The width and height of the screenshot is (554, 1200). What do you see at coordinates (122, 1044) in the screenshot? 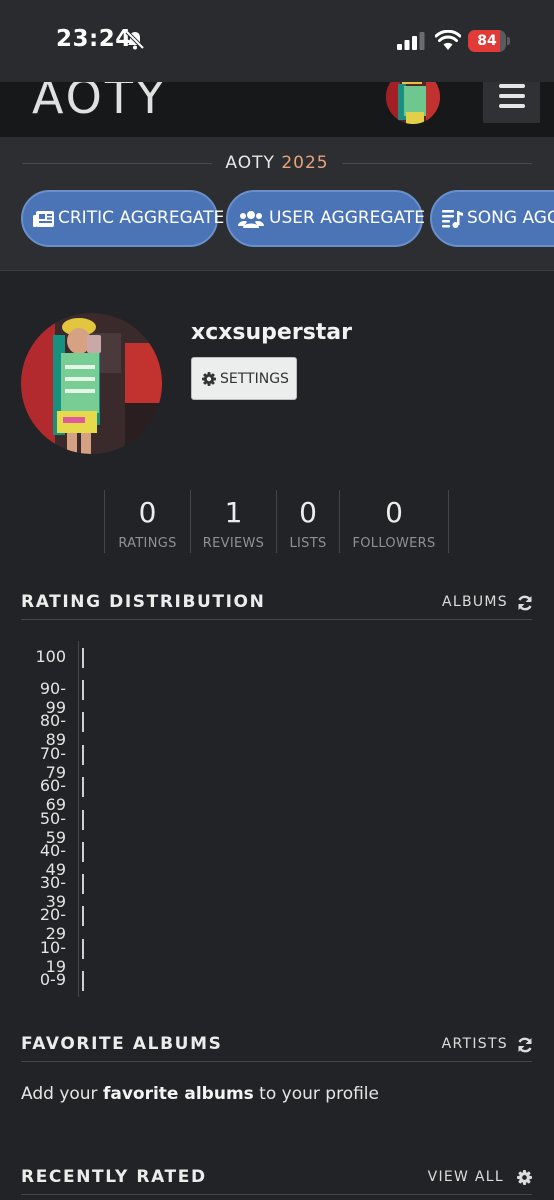
I see `section-title: FAVORITE ALBUMS` at bounding box center [122, 1044].